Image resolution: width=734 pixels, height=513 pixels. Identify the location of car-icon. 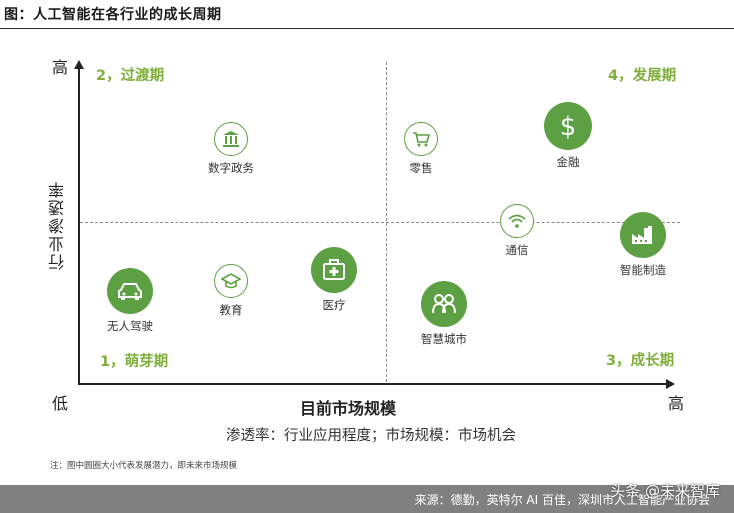
(130, 291).